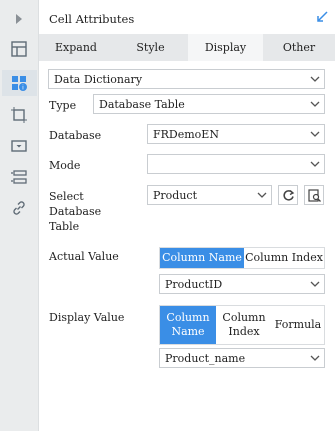  What do you see at coordinates (322, 17) in the screenshot?
I see `expand-panel-icon` at bounding box center [322, 17].